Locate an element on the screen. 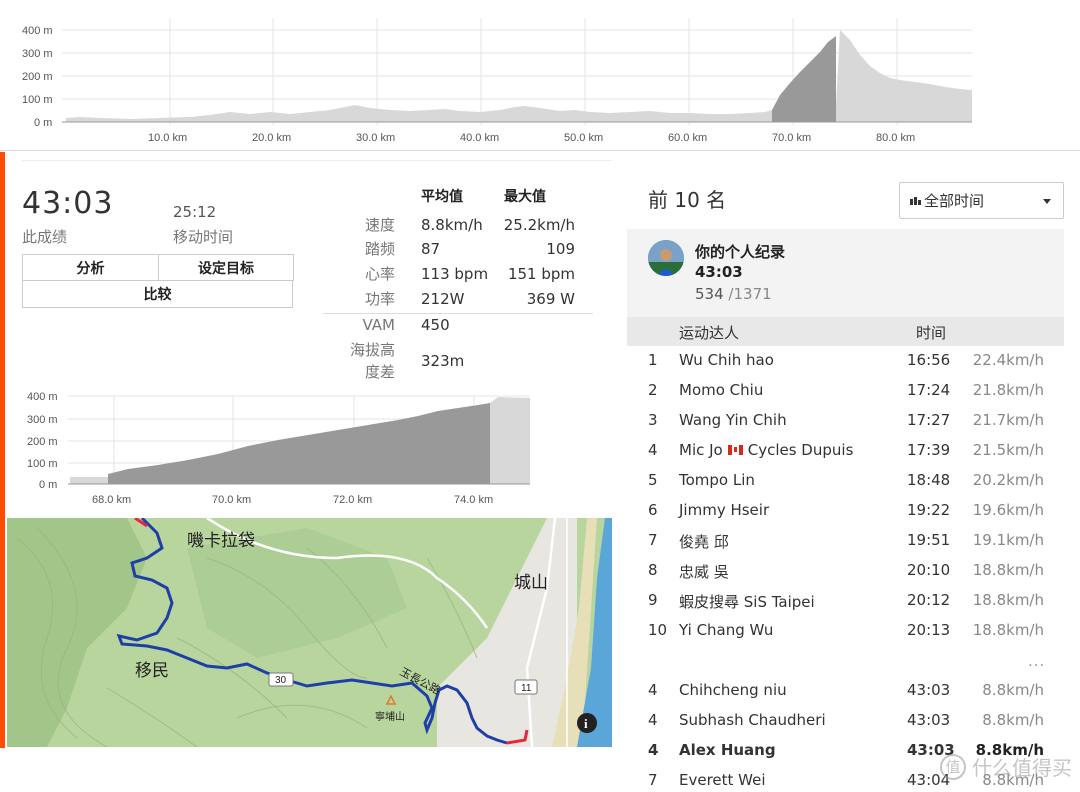 This screenshot has height=792, width=1080. moving-time: 25:12 is located at coordinates (195, 212).